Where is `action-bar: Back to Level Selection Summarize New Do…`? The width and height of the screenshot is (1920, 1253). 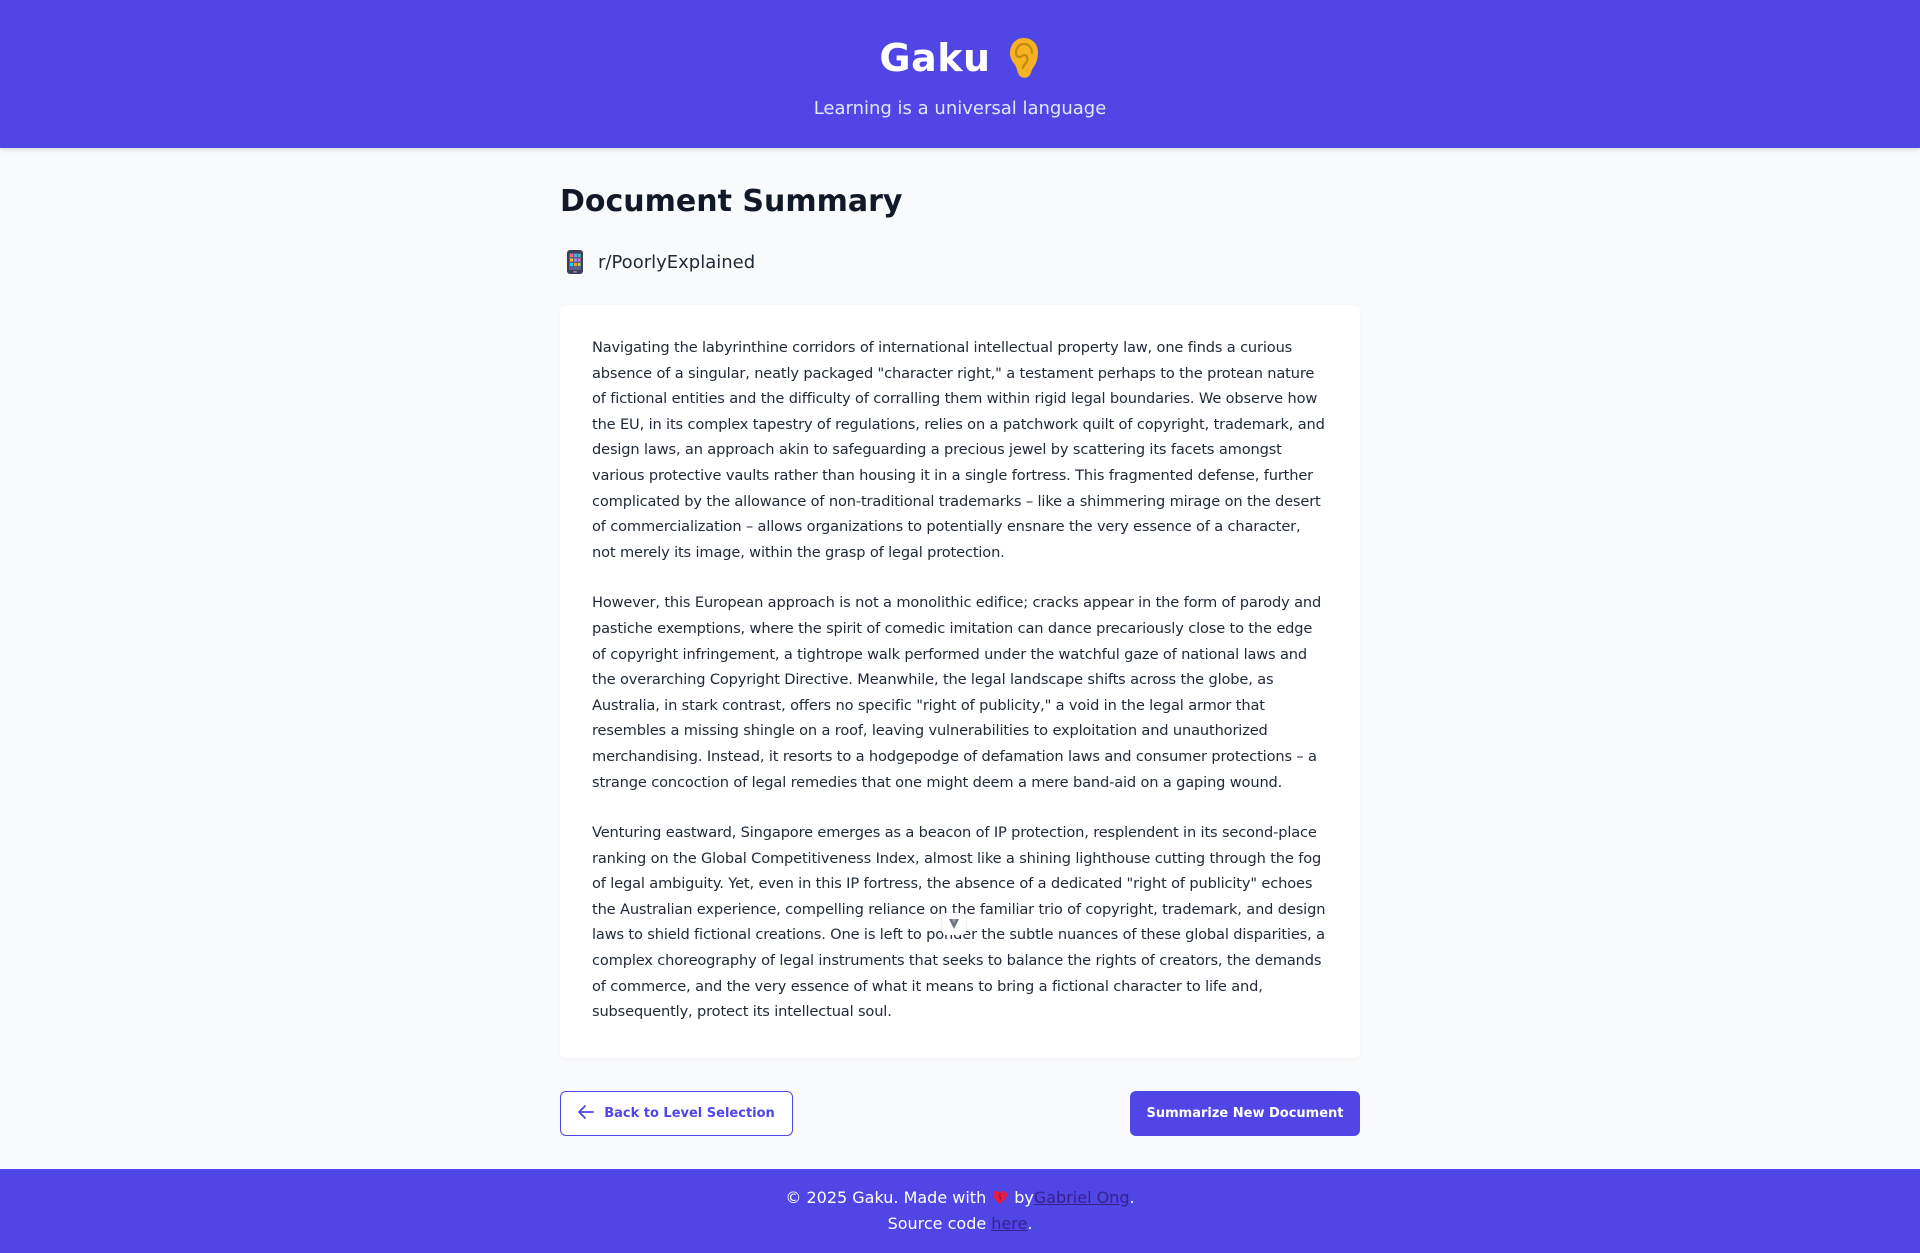 action-bar: Back to Level Selection Summarize New Do… is located at coordinates (960, 1113).